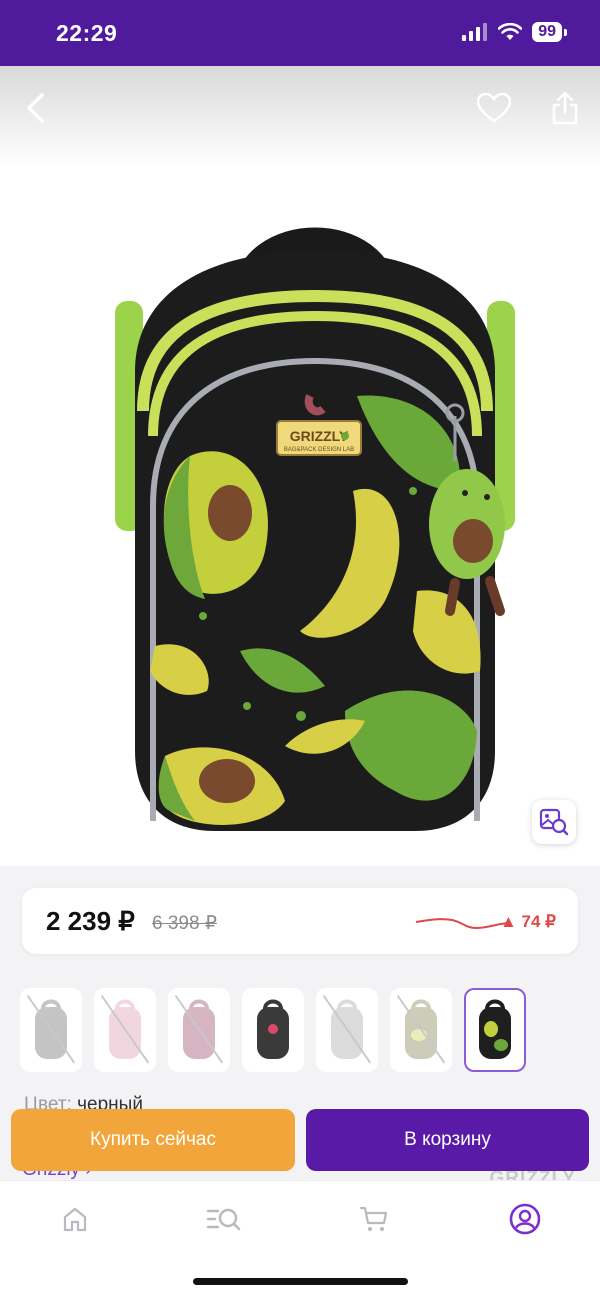 The image size is (600, 1297). Describe the element at coordinates (300, 33) in the screenshot. I see `status-bar: 22:29 99` at that location.